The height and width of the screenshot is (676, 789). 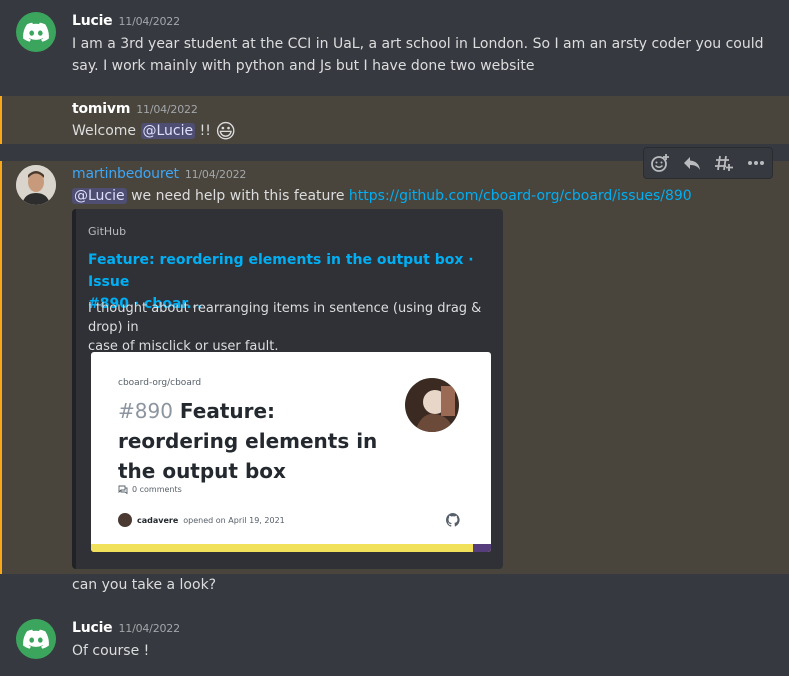 I want to click on followup-text: can you take a look?, so click(x=144, y=585).